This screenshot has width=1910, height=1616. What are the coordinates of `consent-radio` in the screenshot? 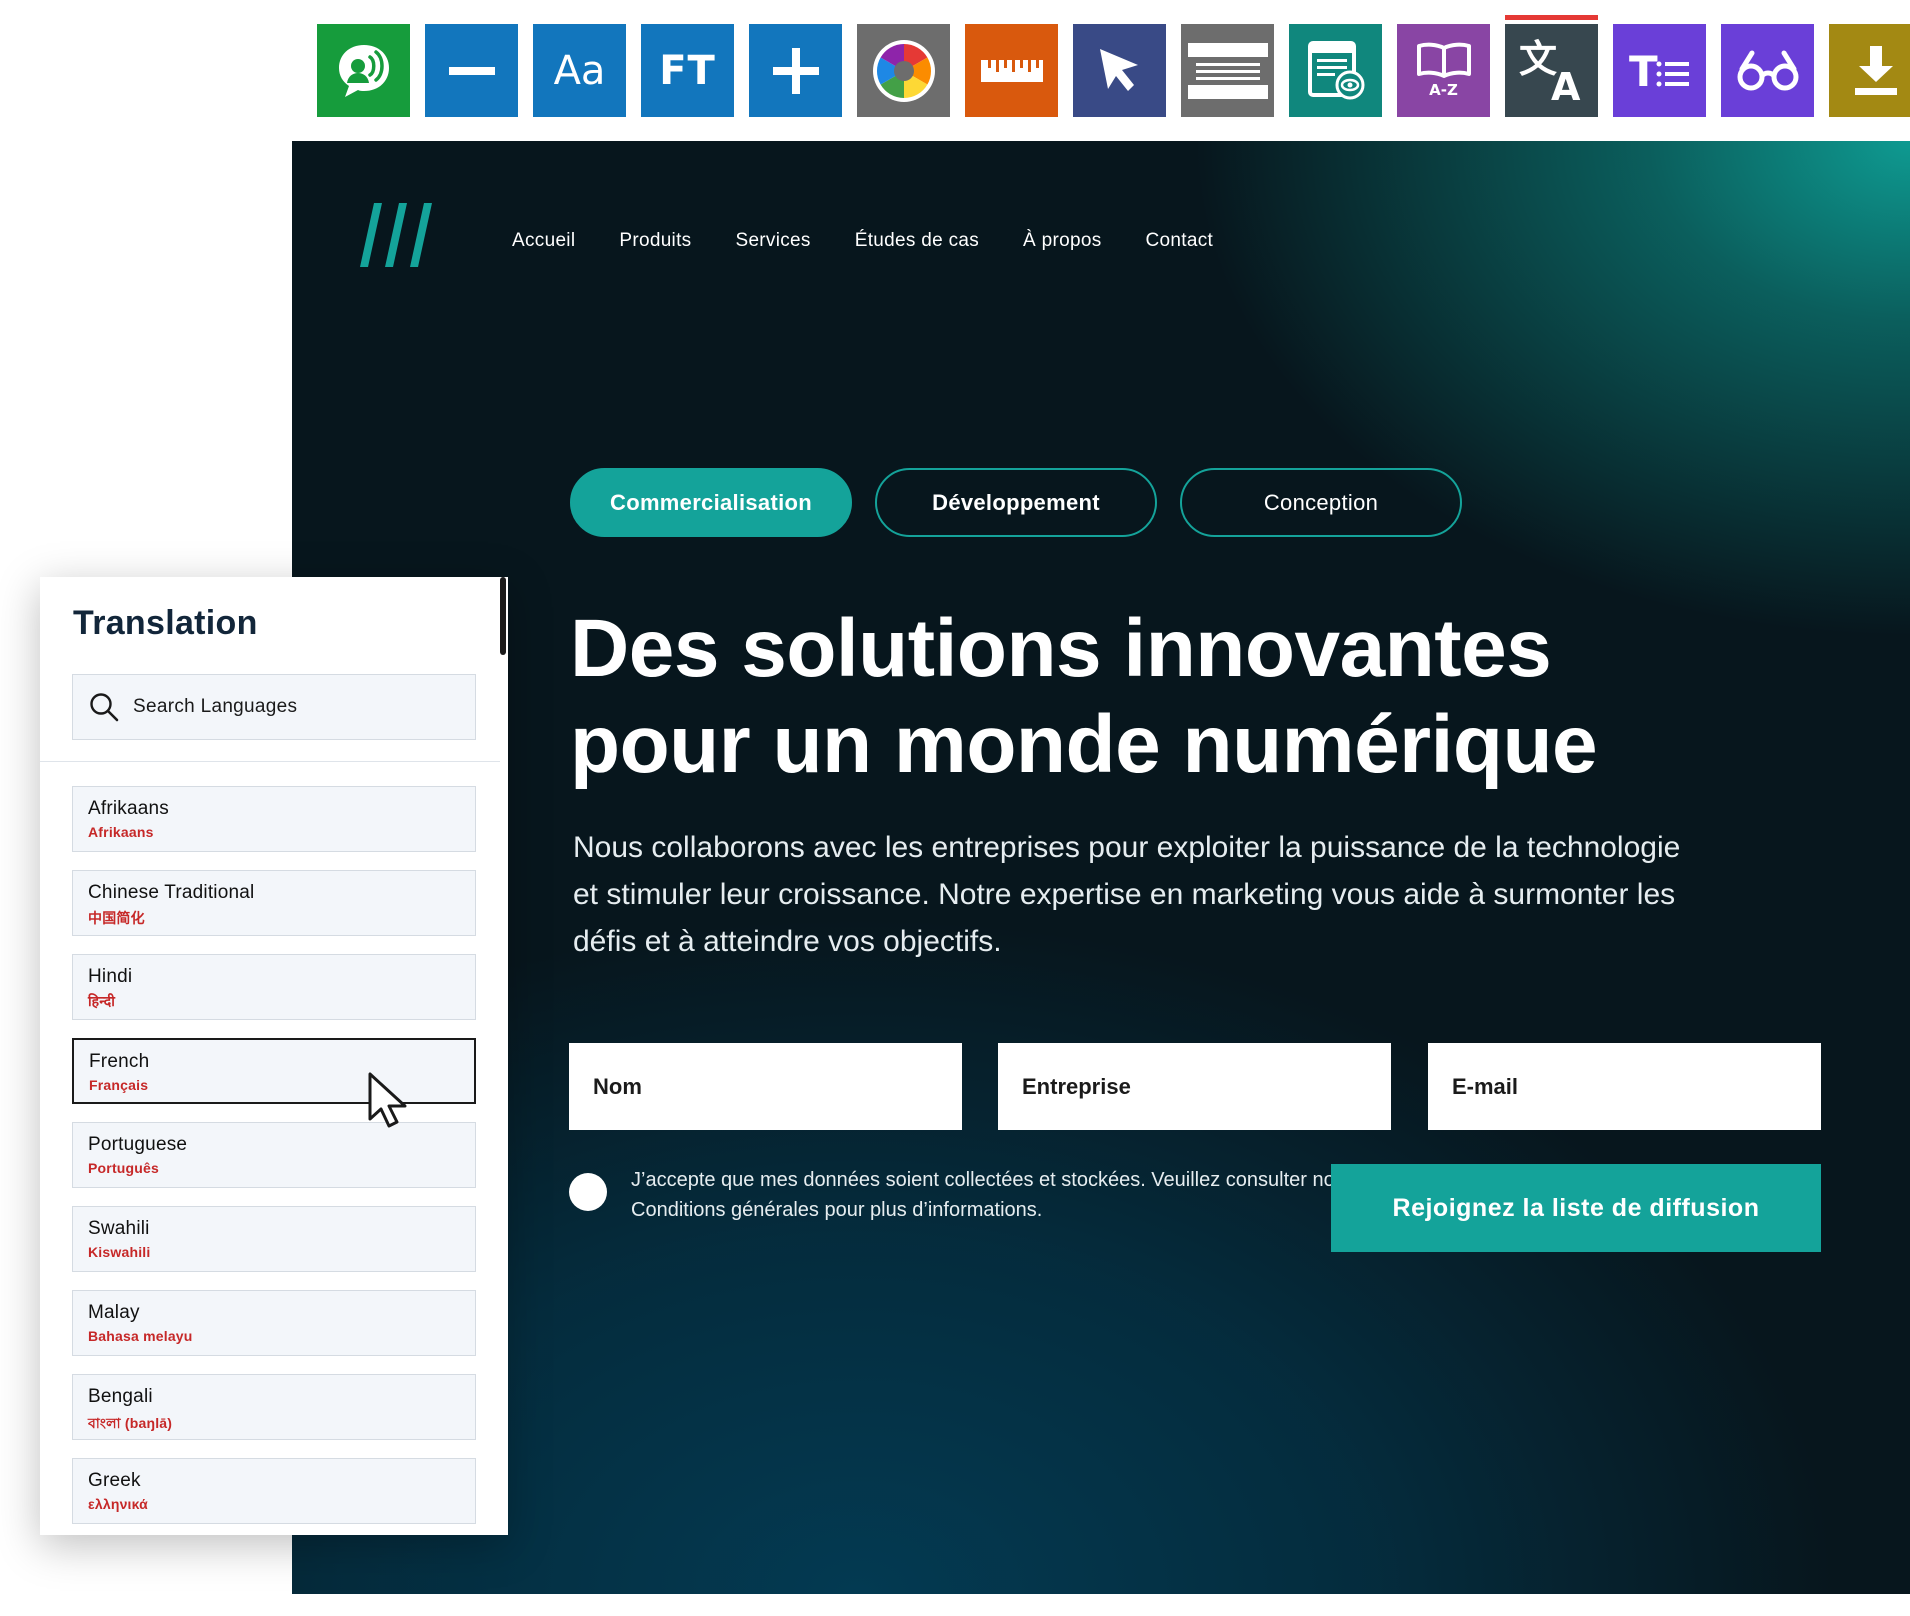 It's located at (588, 1192).